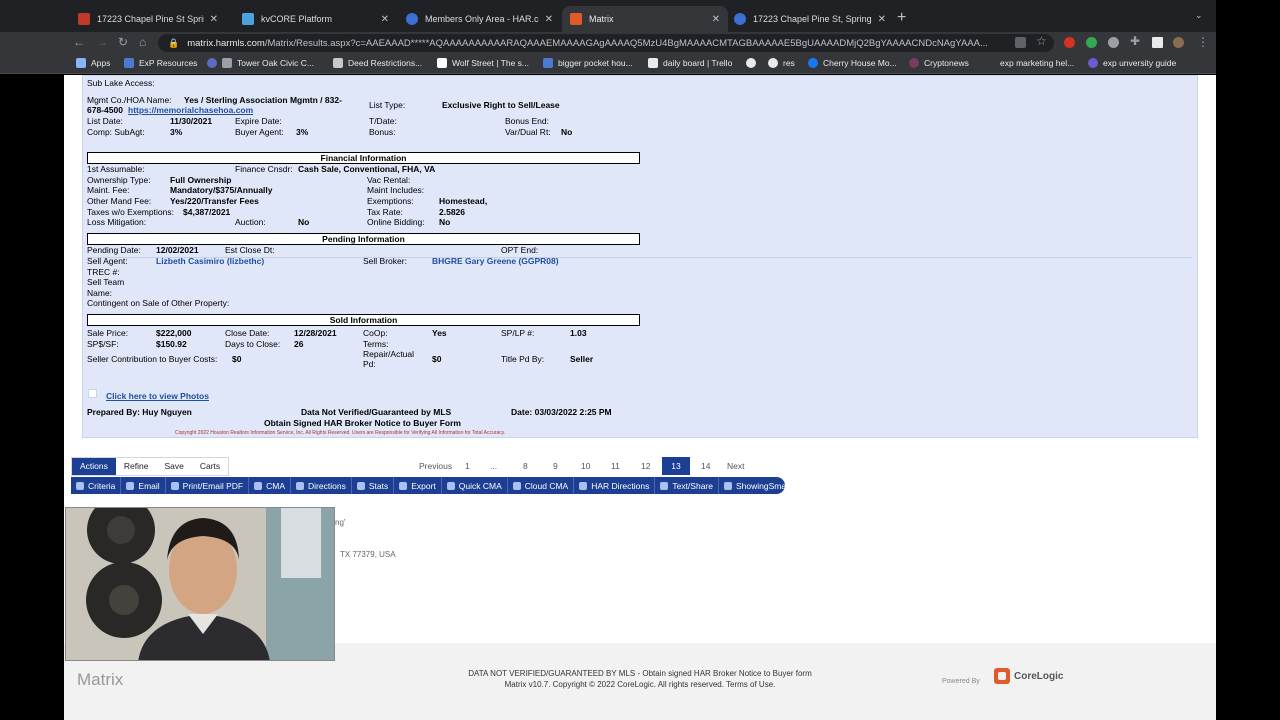 This screenshot has width=1280, height=720. Describe the element at coordinates (1157, 42) in the screenshot. I see `sidebar-icon` at that location.